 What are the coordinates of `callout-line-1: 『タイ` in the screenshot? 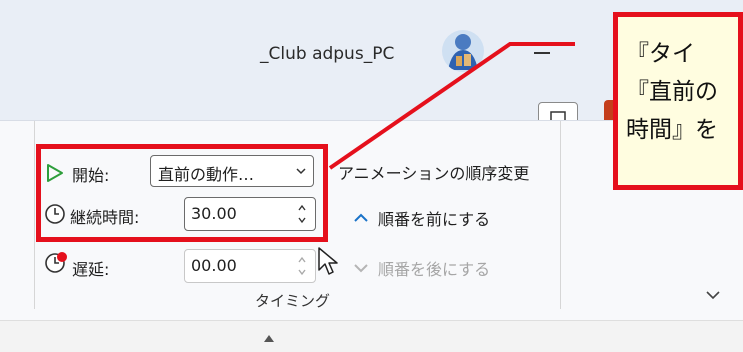 It's located at (660, 54).